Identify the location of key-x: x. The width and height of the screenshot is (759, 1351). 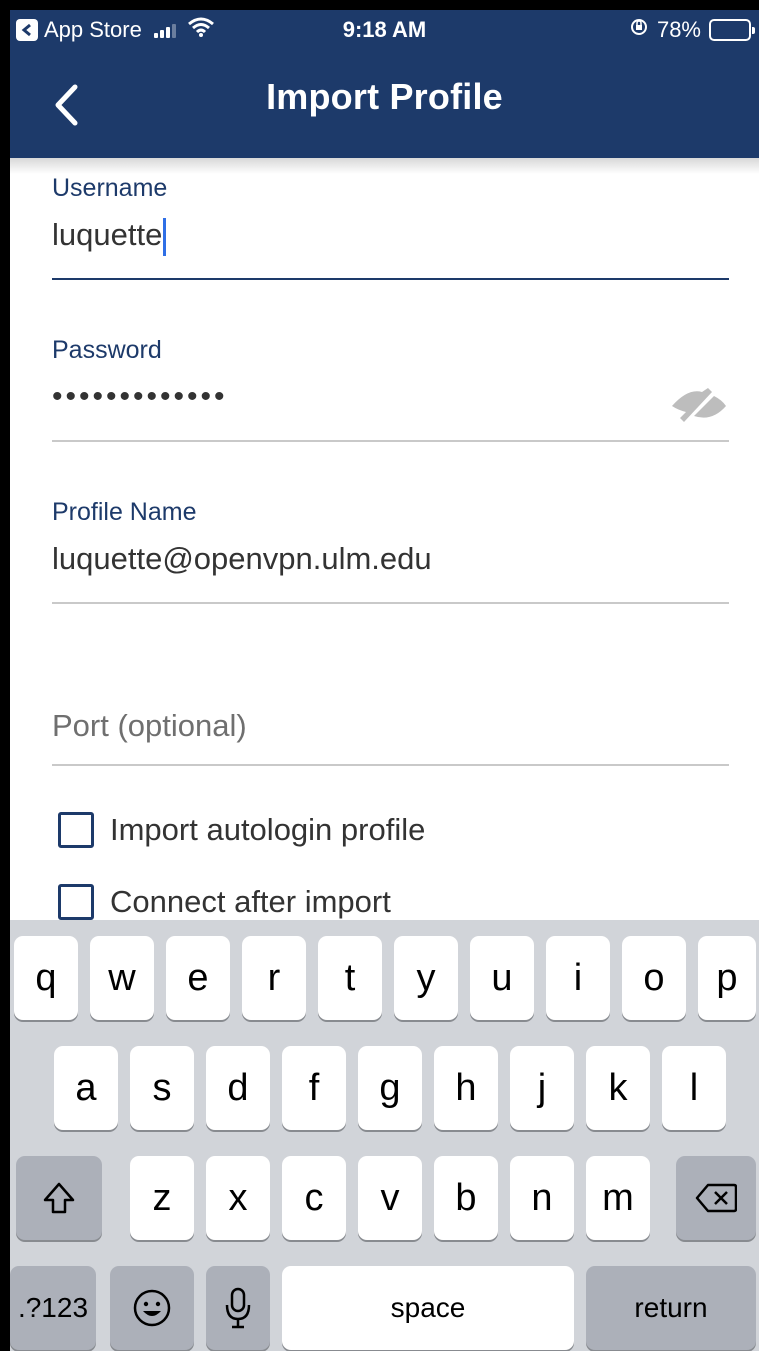
(238, 1198).